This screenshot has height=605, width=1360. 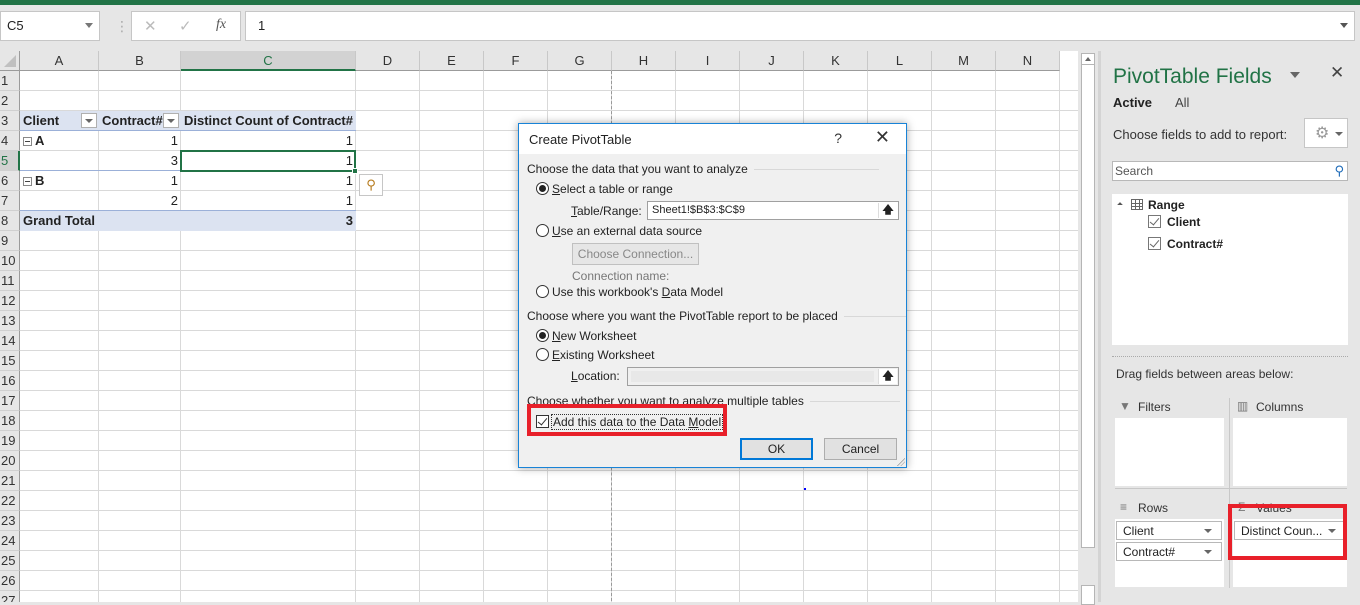 What do you see at coordinates (59, 61) in the screenshot?
I see `column-header-a: A` at bounding box center [59, 61].